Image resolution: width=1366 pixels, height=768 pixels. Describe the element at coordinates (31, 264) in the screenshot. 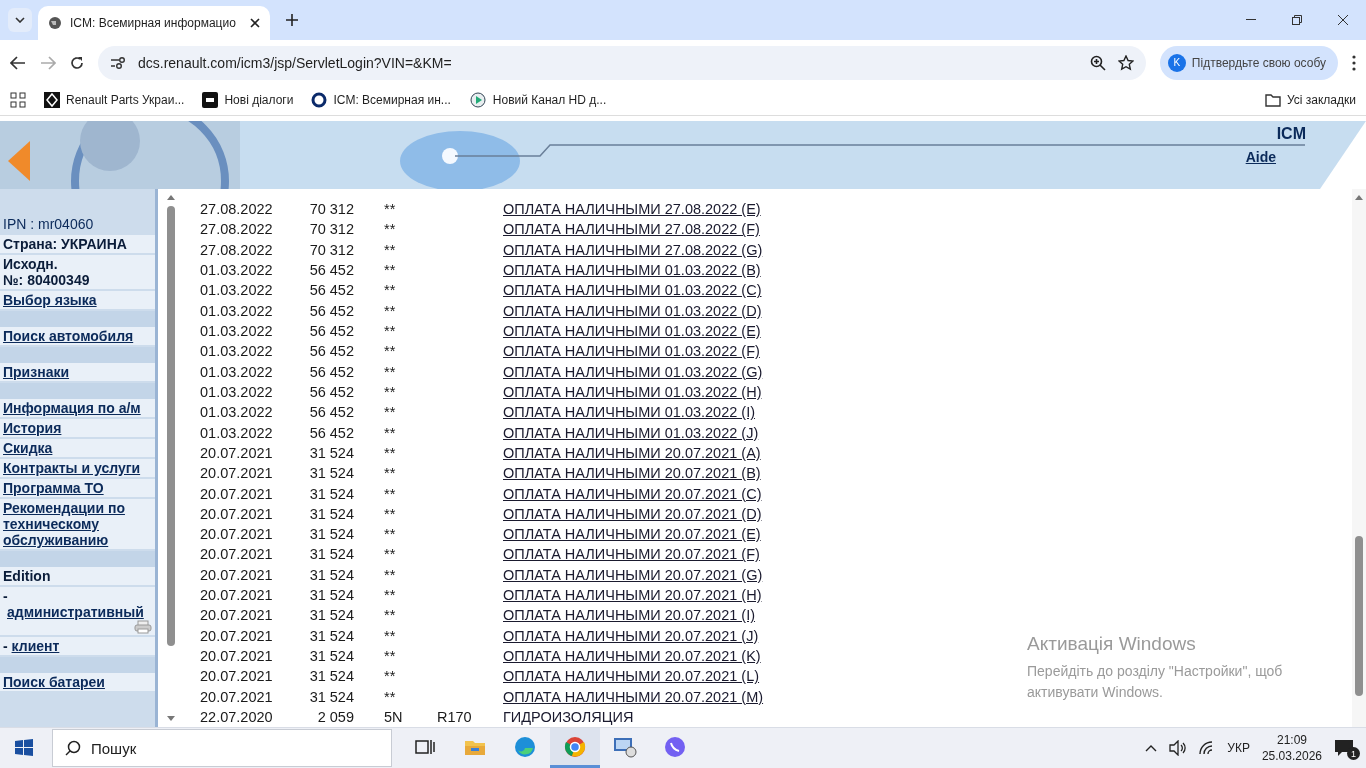

I see `sidebar-label: Исходн.` at that location.